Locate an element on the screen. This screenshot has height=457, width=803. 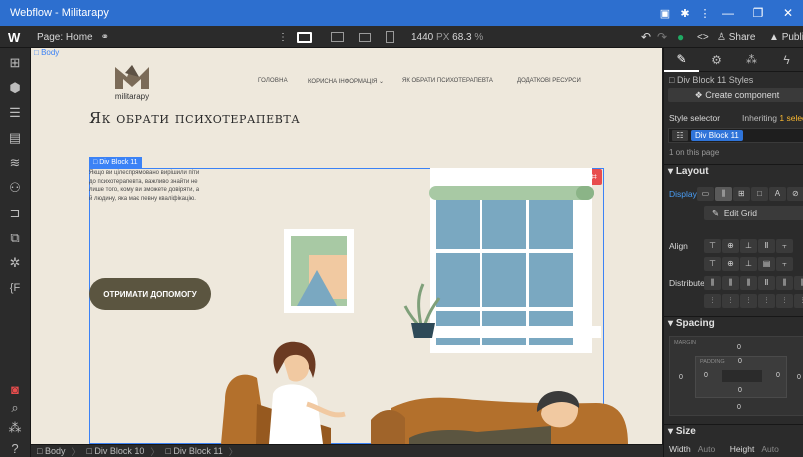
justify-baseline-icon: ⫟ is located at coordinates (784, 263).